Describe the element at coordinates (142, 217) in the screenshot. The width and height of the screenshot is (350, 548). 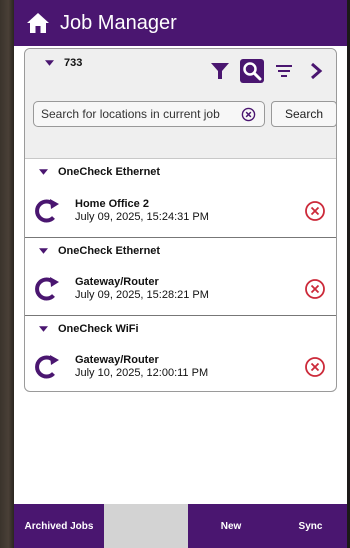
I see `entry-timestamp: July 09, 2025, 15:24:31 PM` at that location.